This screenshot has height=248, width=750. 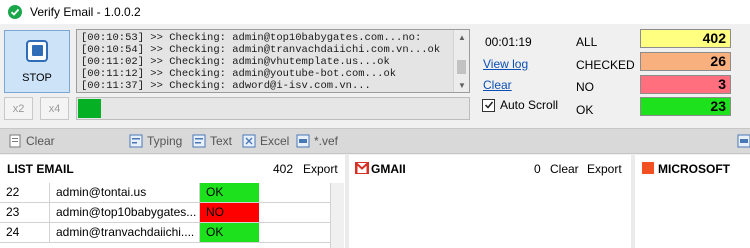 I want to click on toolbar-text-button: Text, so click(x=212, y=141).